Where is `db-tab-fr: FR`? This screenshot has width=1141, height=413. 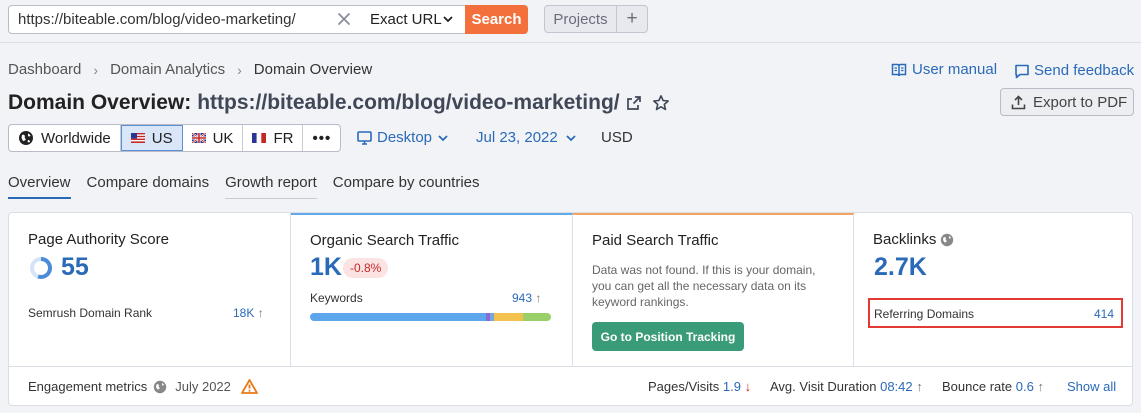 db-tab-fr: FR is located at coordinates (273, 138).